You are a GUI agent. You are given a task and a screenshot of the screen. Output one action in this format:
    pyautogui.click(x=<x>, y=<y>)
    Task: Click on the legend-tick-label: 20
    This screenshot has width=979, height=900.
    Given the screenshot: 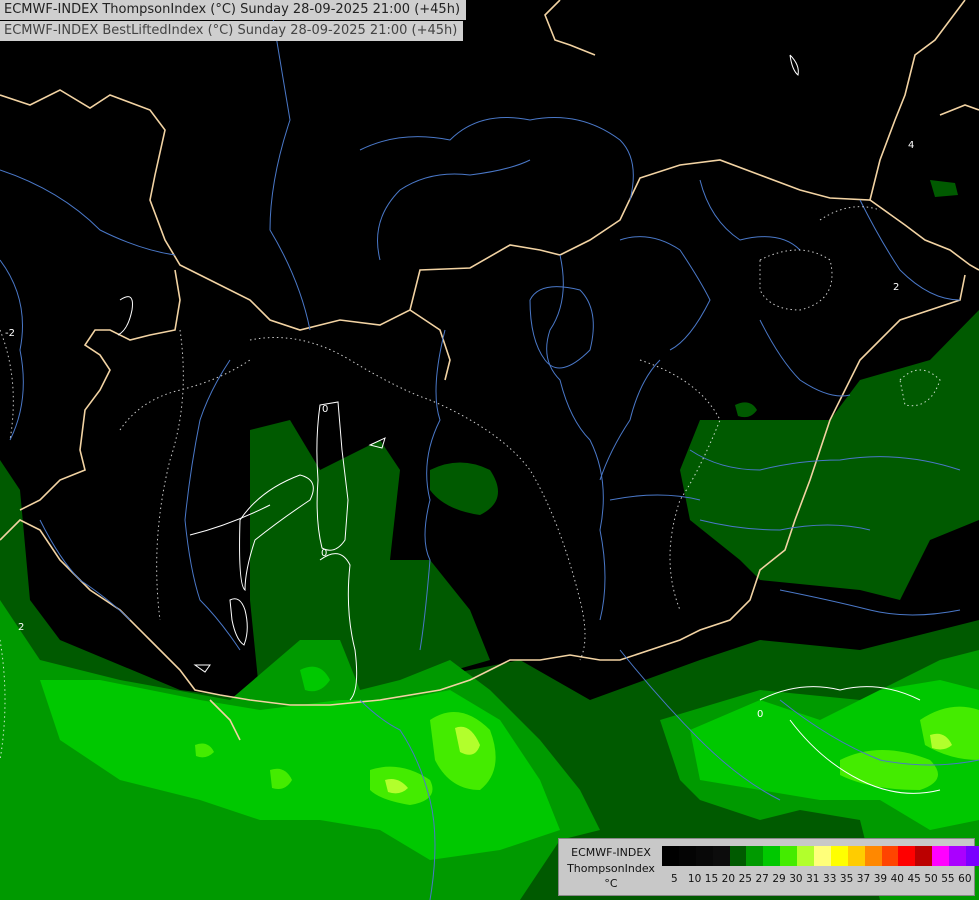 What is the action you would take?
    pyautogui.click(x=728, y=879)
    